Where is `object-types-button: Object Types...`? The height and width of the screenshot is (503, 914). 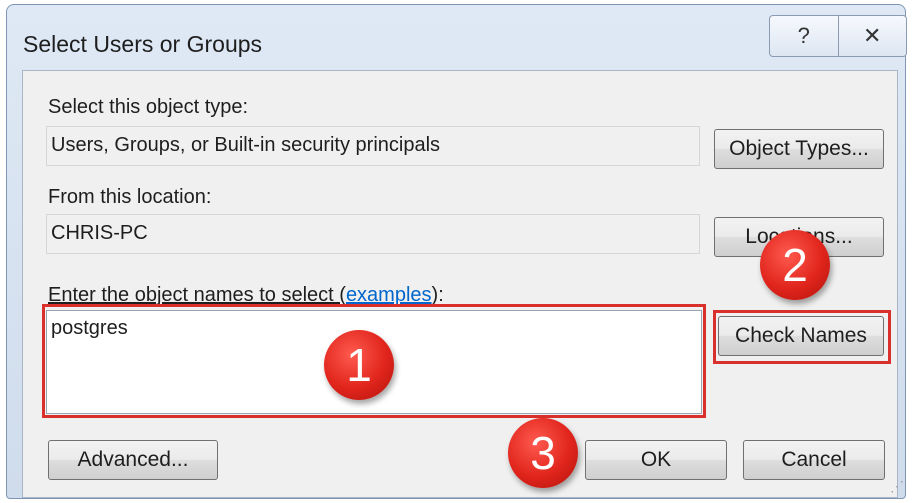 object-types-button: Object Types... is located at coordinates (799, 149).